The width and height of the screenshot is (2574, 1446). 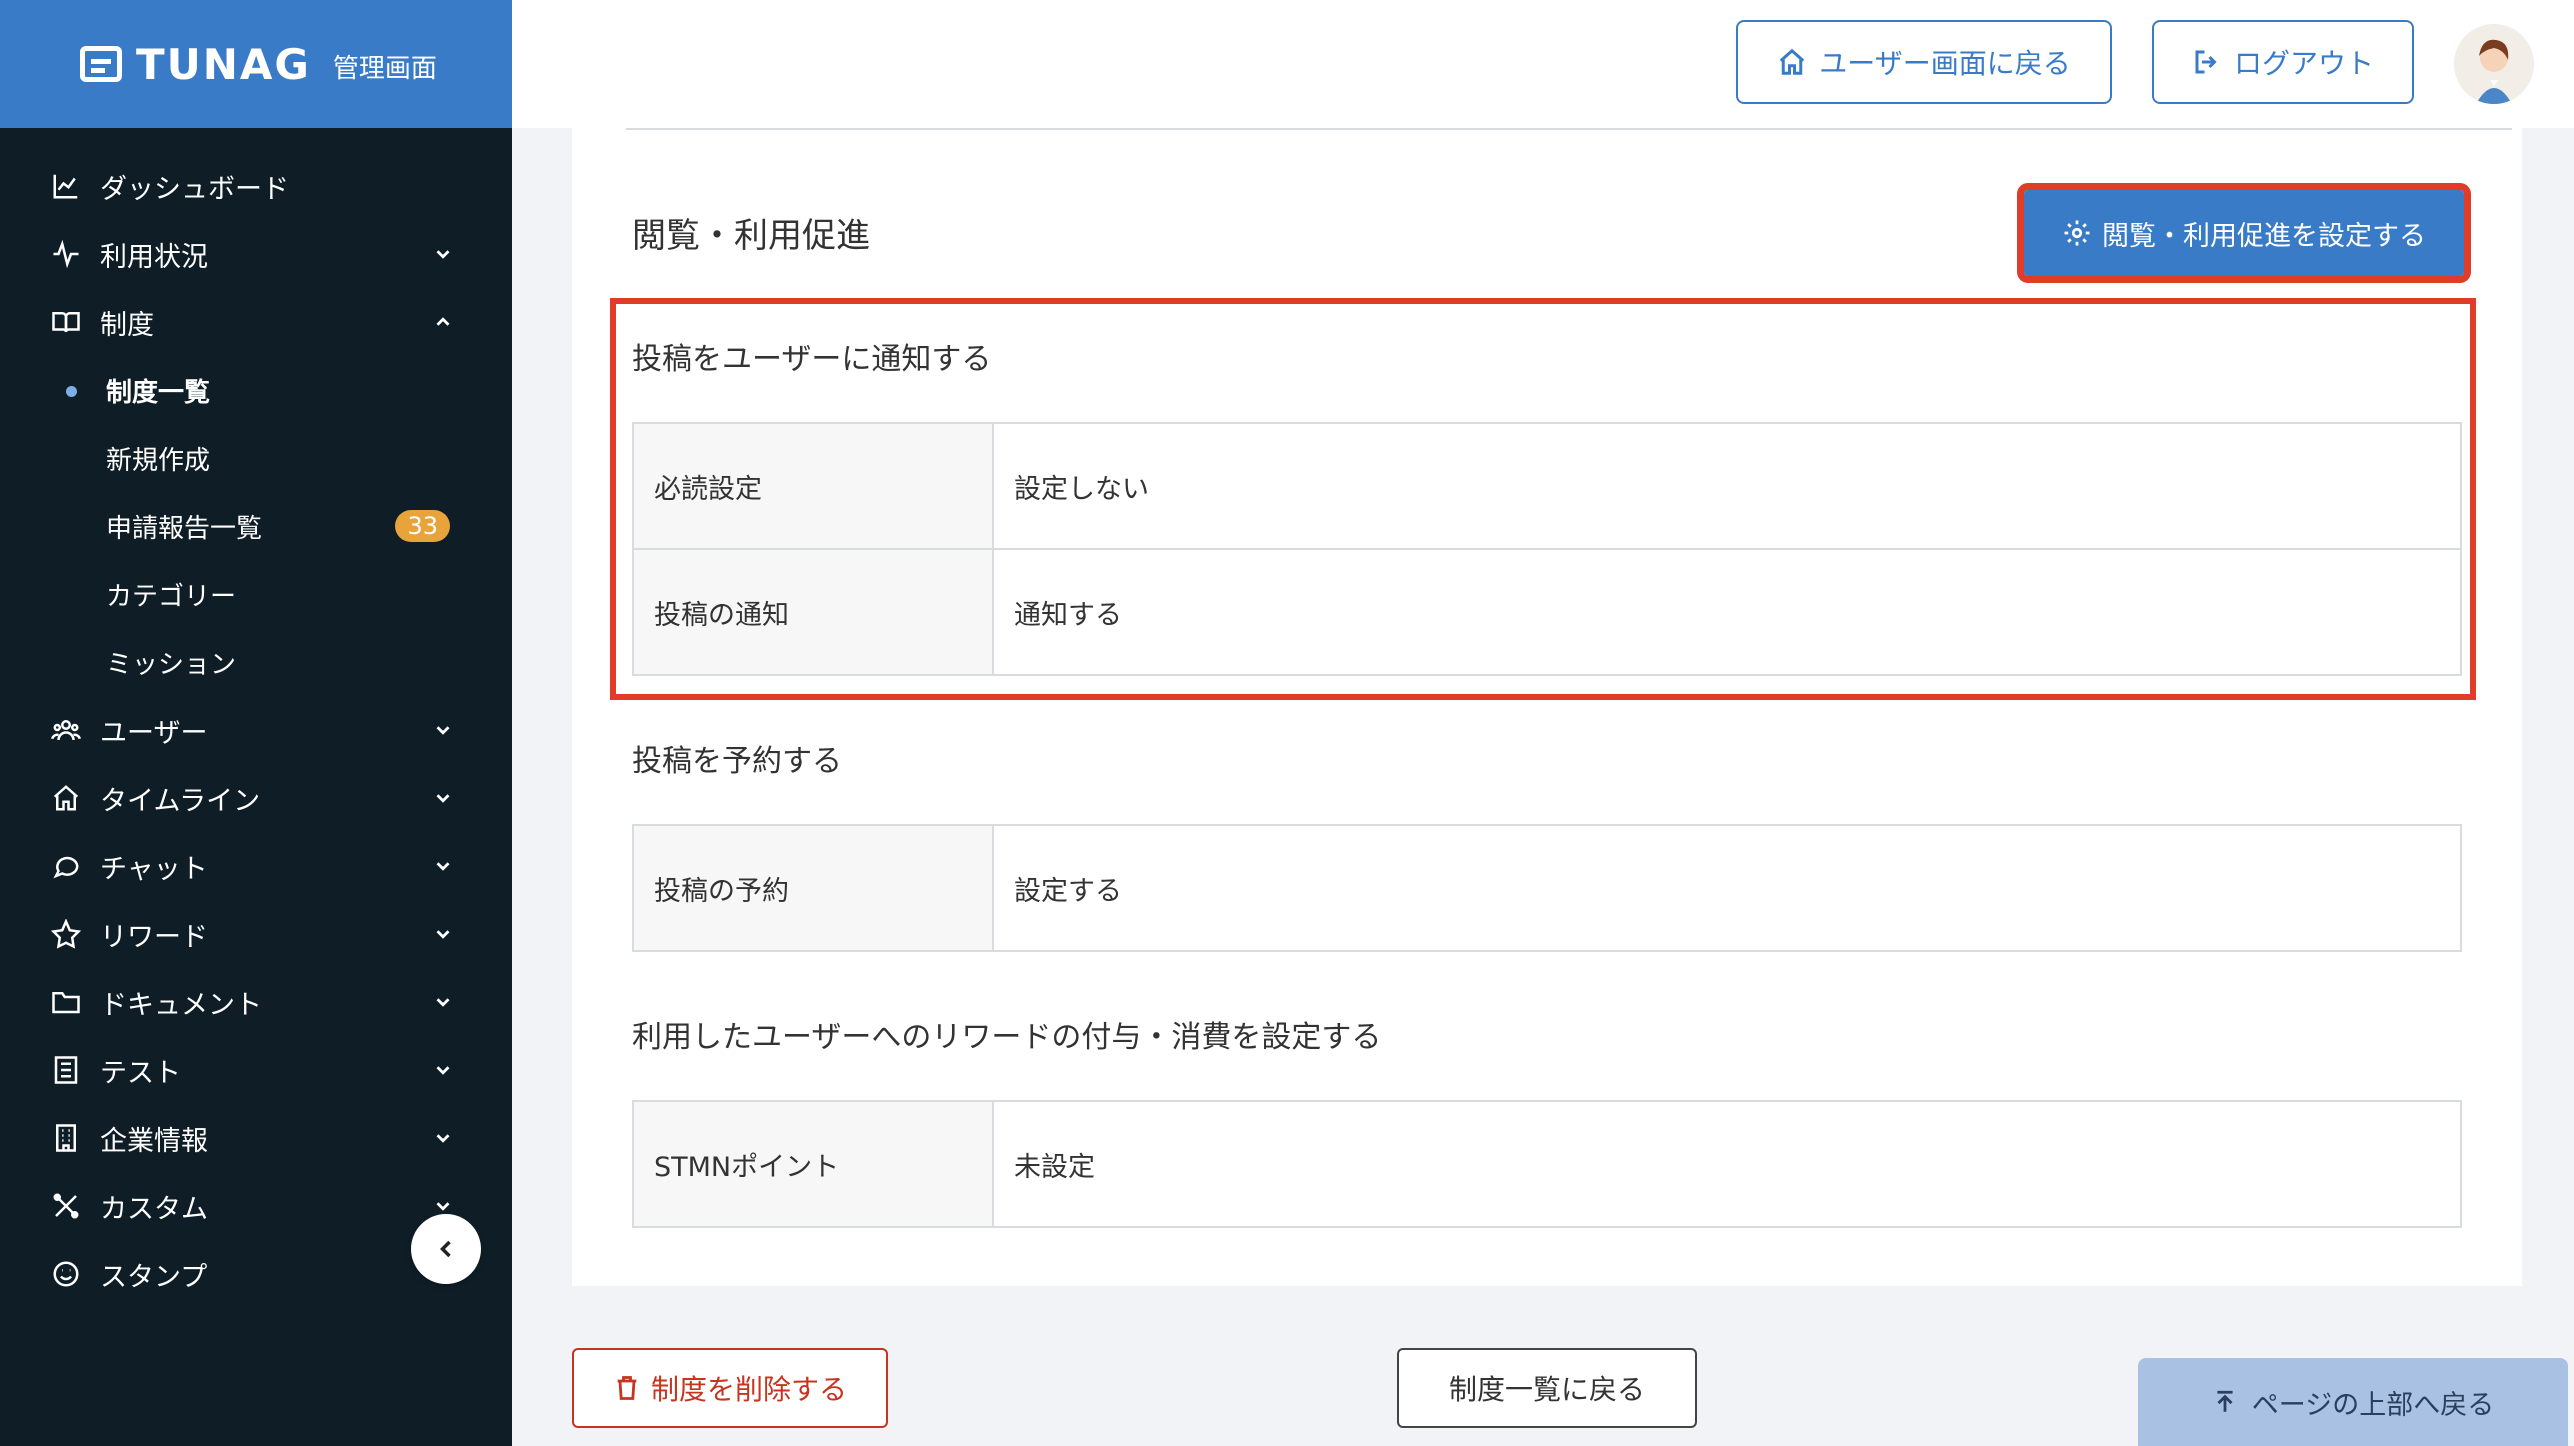 I want to click on user-screen-button: ユーザー画面に戻る, so click(x=1924, y=62).